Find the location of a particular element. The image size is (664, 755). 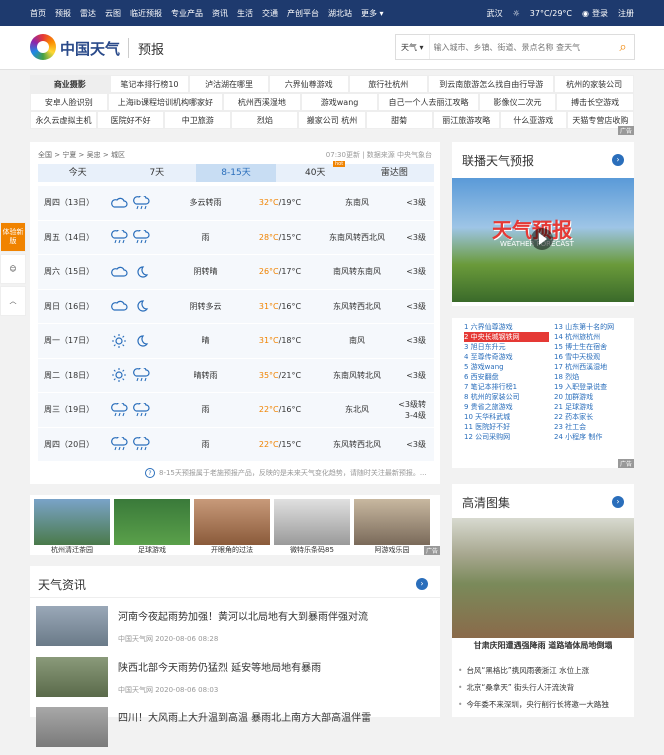

rank-item: 1 六界仙尊游戏 is located at coordinates (506, 327).